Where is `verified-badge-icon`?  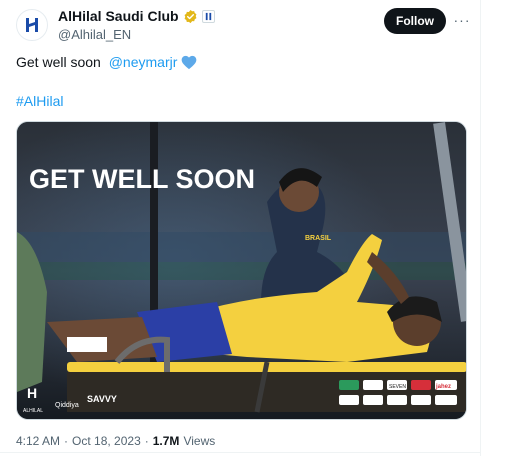
verified-badge-icon is located at coordinates (190, 16).